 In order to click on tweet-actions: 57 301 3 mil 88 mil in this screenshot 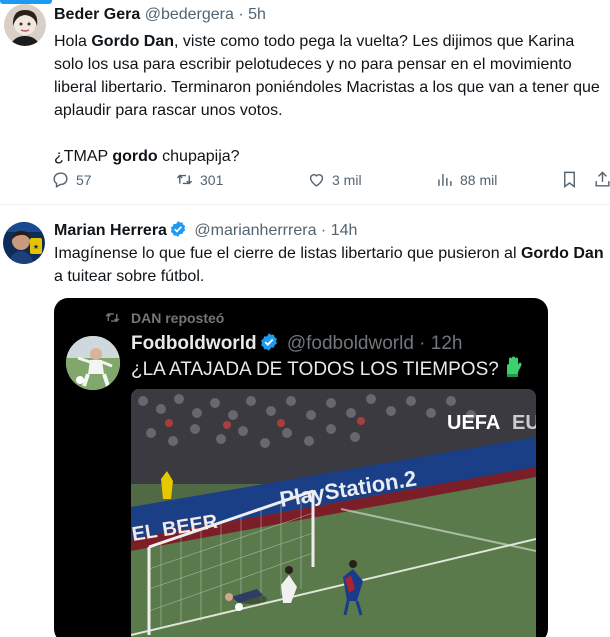, I will do `click(330, 181)`.